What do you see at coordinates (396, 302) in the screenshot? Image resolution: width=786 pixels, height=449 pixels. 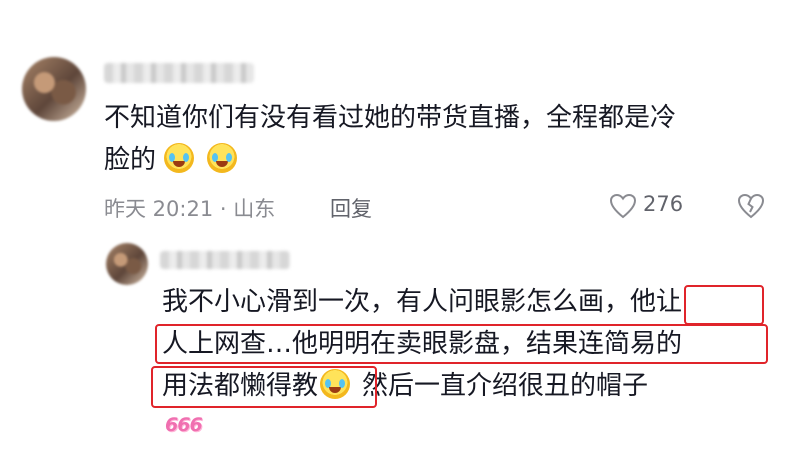 I see `reply-text-line1-a: 我不小心滑到一次，有人问眼影怎么画，` at bounding box center [396, 302].